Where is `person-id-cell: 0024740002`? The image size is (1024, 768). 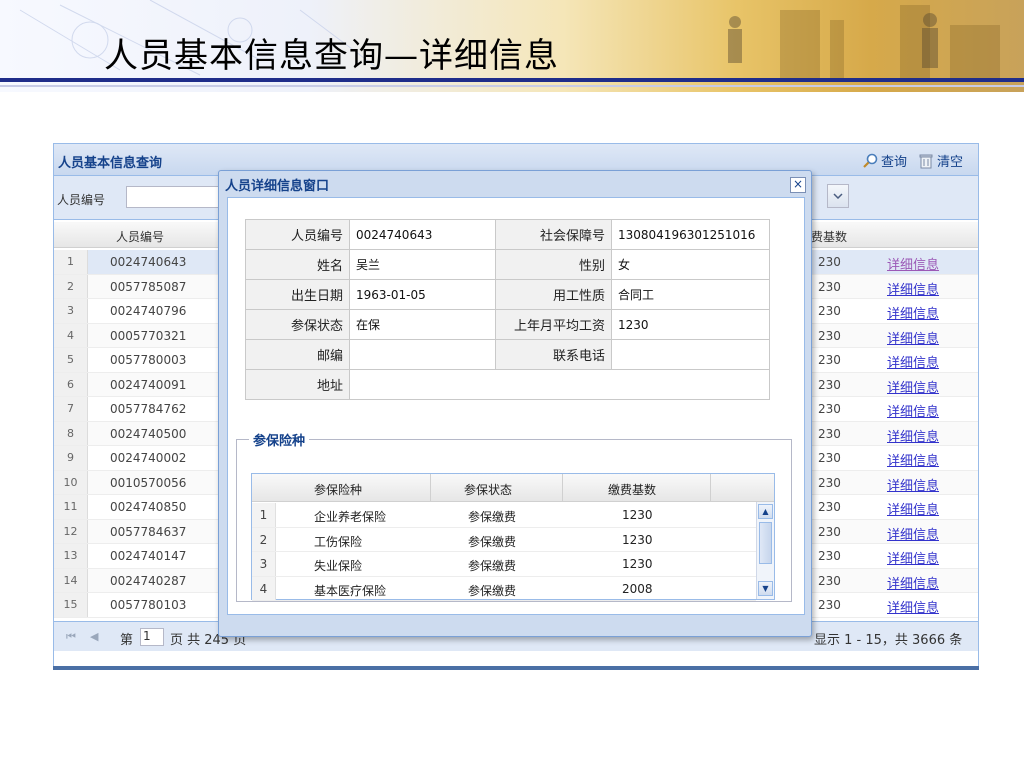 person-id-cell: 0024740002 is located at coordinates (148, 458).